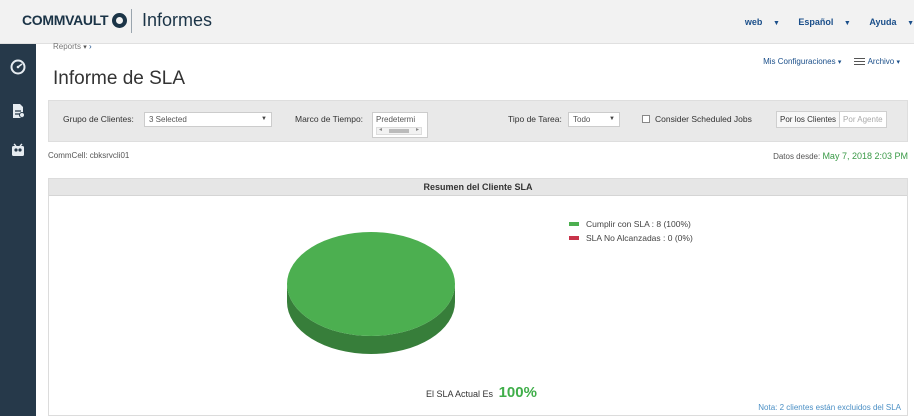 Image resolution: width=914 pixels, height=416 pixels. Describe the element at coordinates (582, 119) in the screenshot. I see `job-type-value: Todo` at that location.